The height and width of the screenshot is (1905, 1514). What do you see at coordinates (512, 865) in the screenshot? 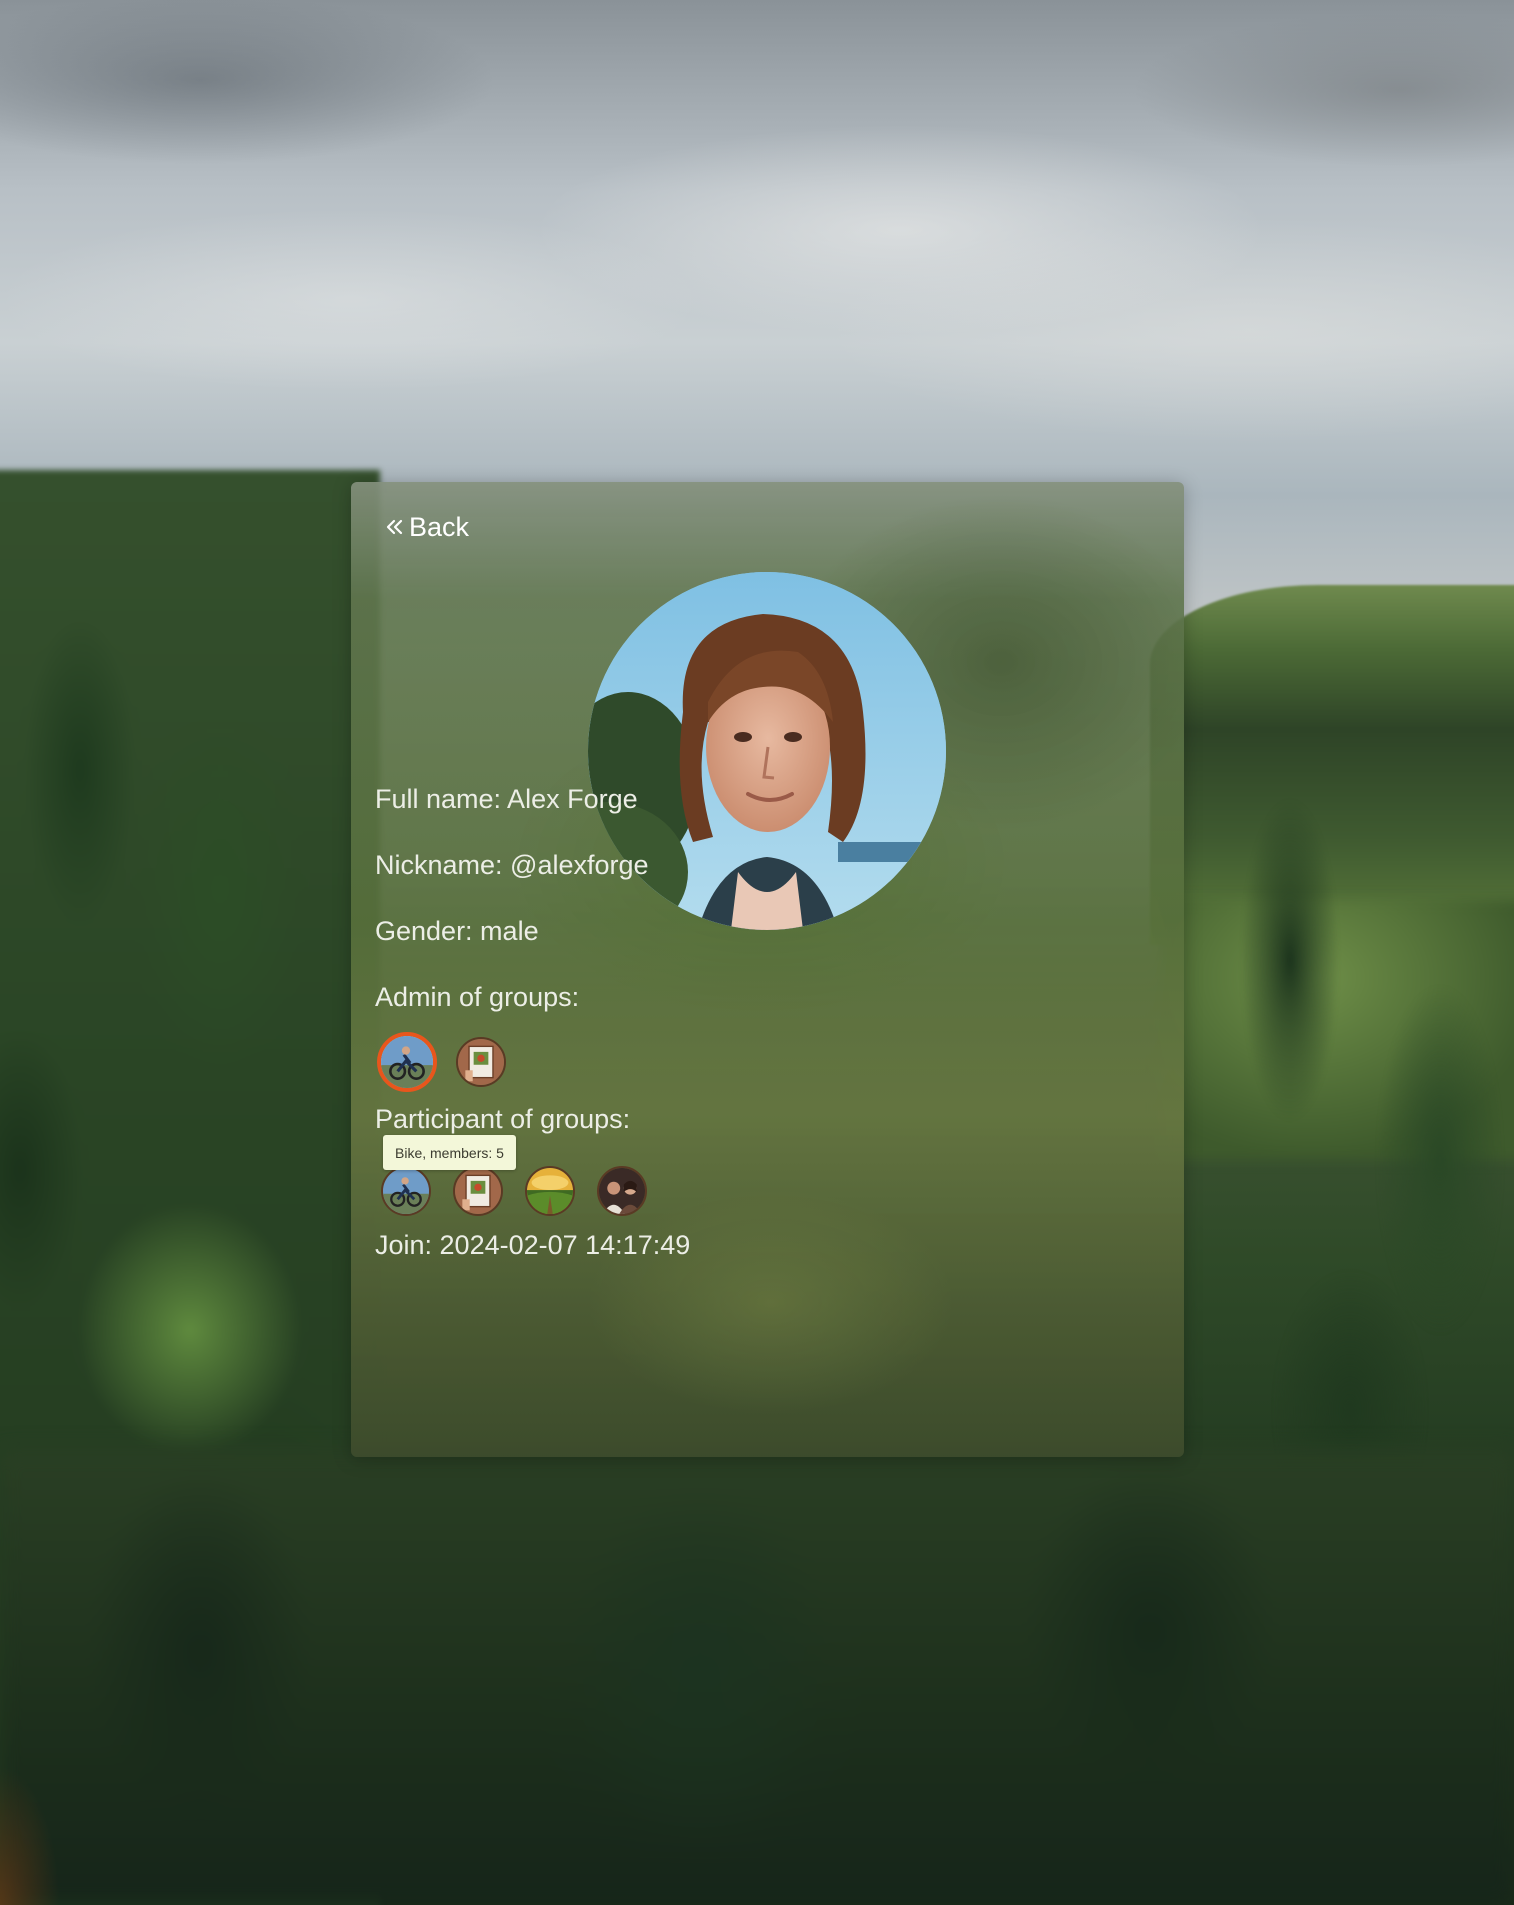
I see `nickname: Nickname: @alexforge` at bounding box center [512, 865].